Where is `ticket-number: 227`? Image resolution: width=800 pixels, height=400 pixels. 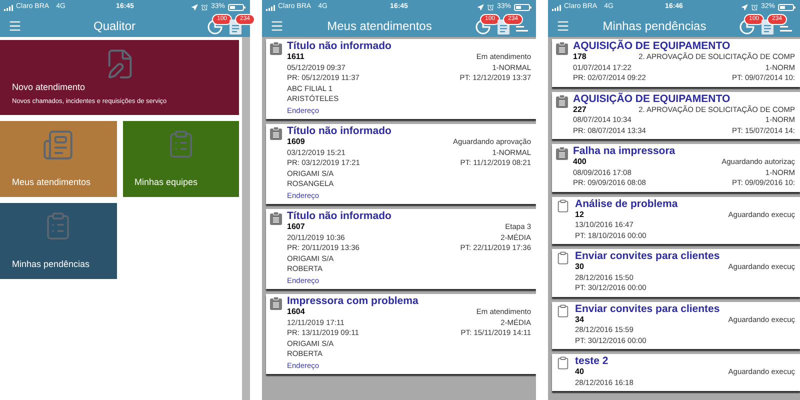 ticket-number: 227 is located at coordinates (579, 109).